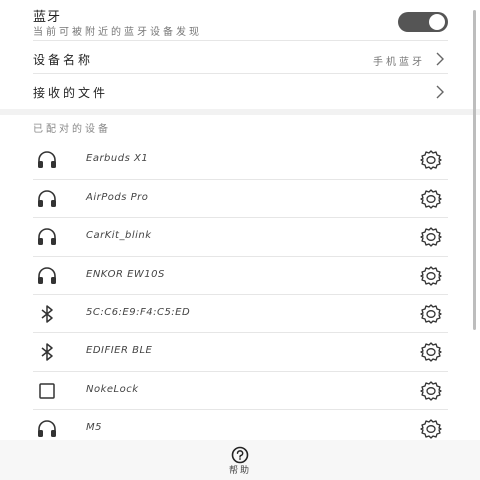 The image size is (480, 480). I want to click on list-item: AirPods Pro, so click(240, 199).